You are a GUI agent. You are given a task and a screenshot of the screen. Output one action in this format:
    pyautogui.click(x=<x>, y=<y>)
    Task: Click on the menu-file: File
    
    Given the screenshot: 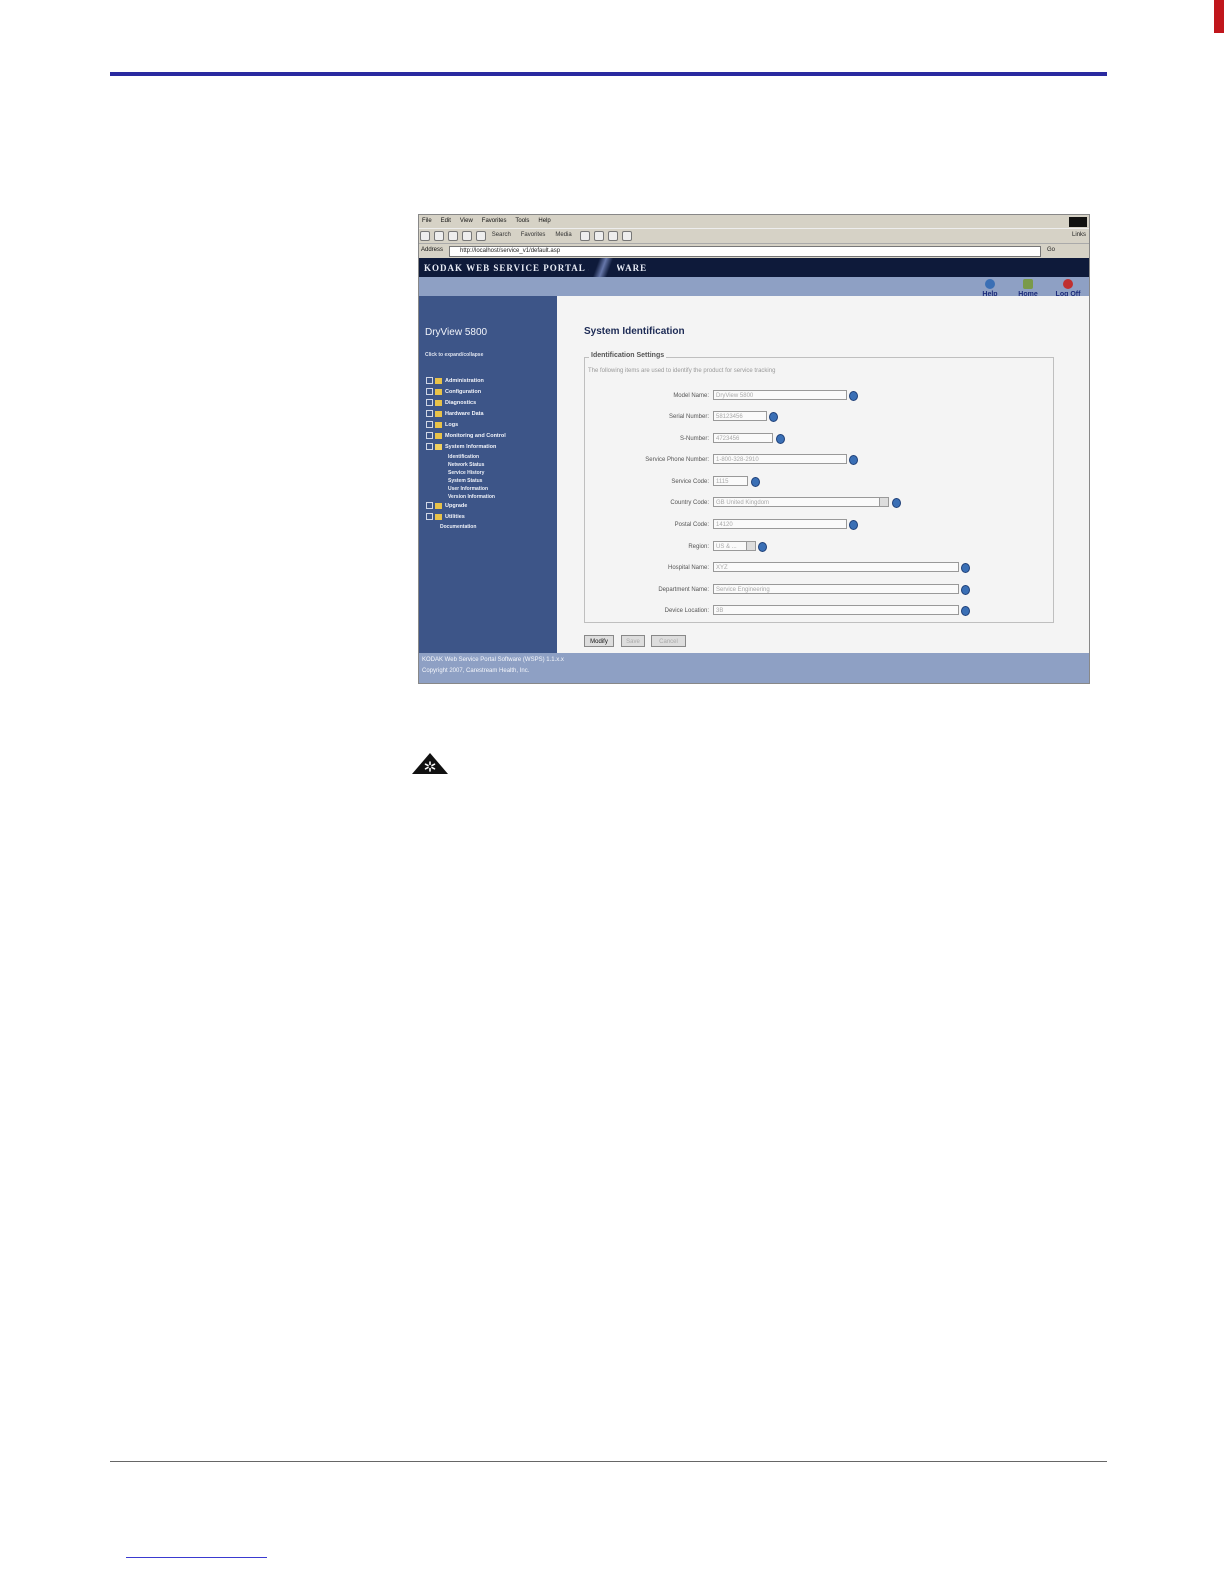 What is the action you would take?
    pyautogui.click(x=427, y=221)
    